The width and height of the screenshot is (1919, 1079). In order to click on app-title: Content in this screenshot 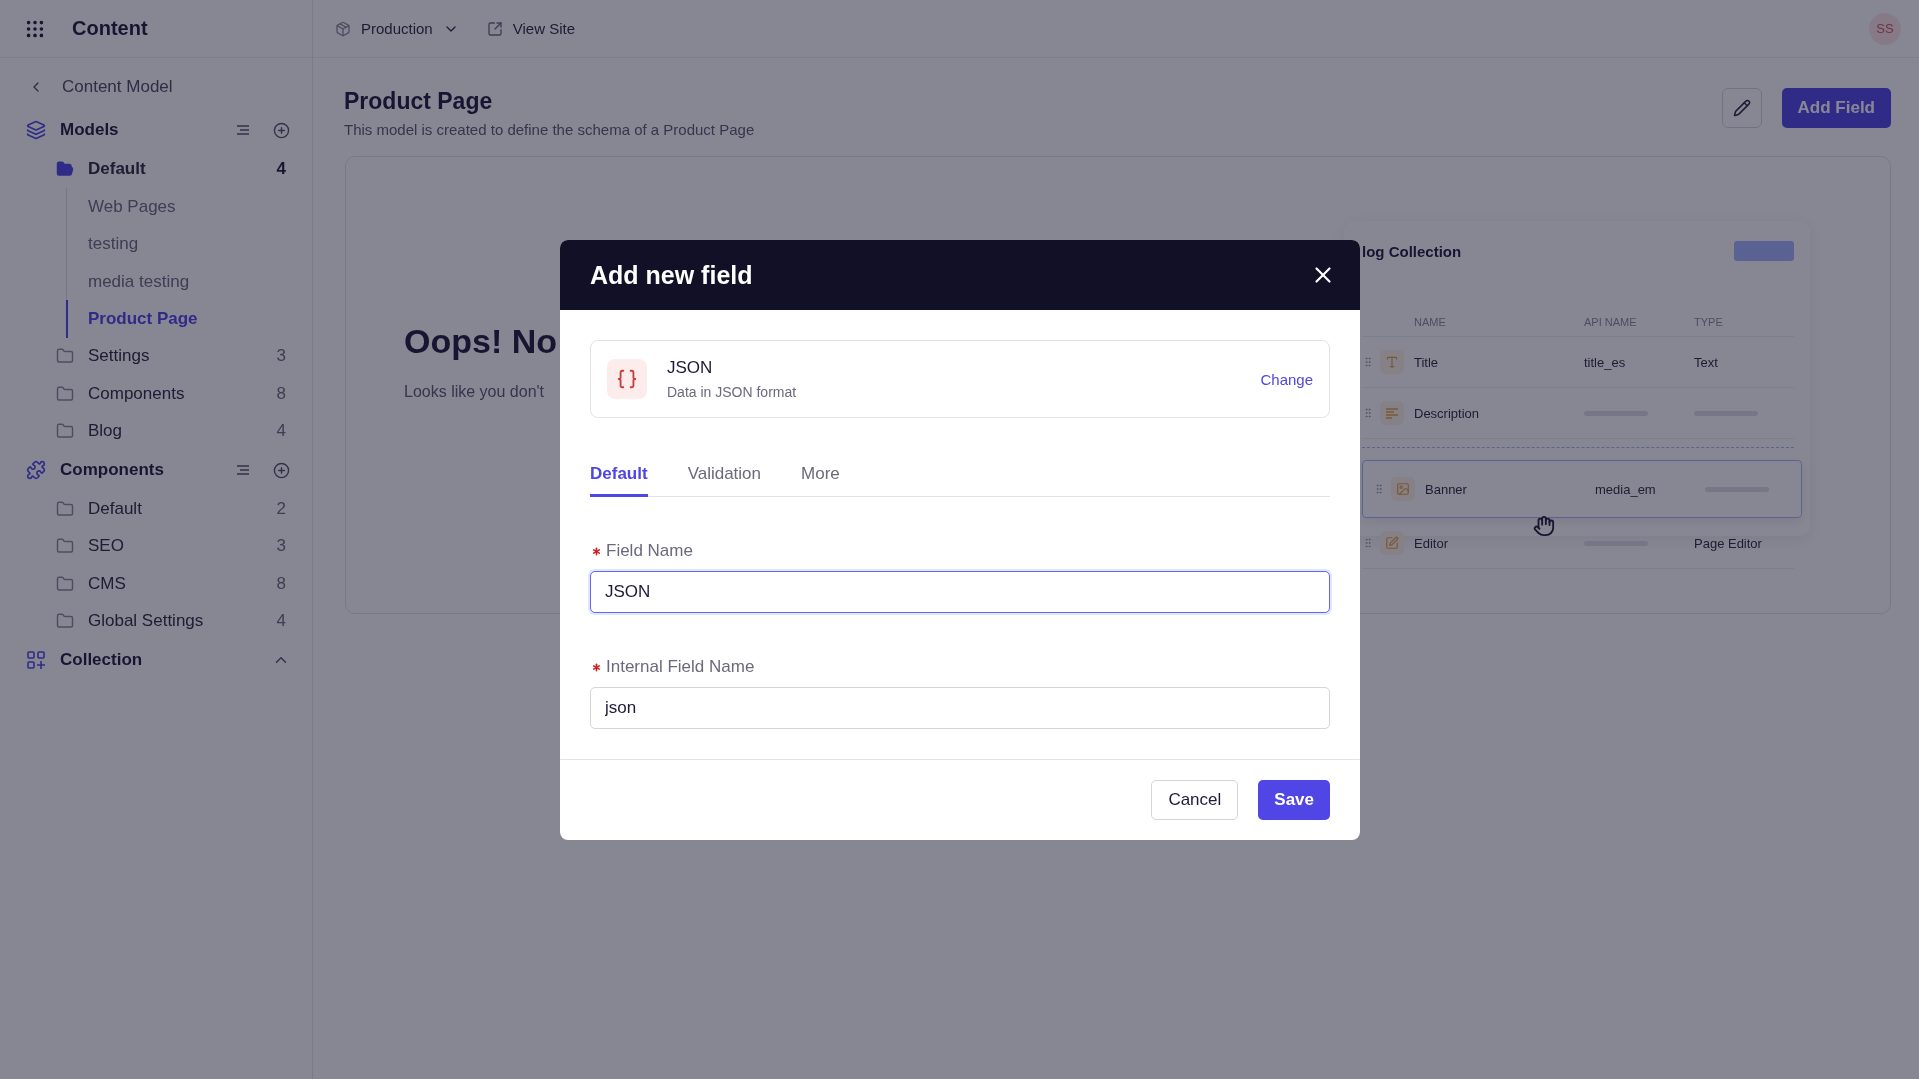, I will do `click(110, 28)`.